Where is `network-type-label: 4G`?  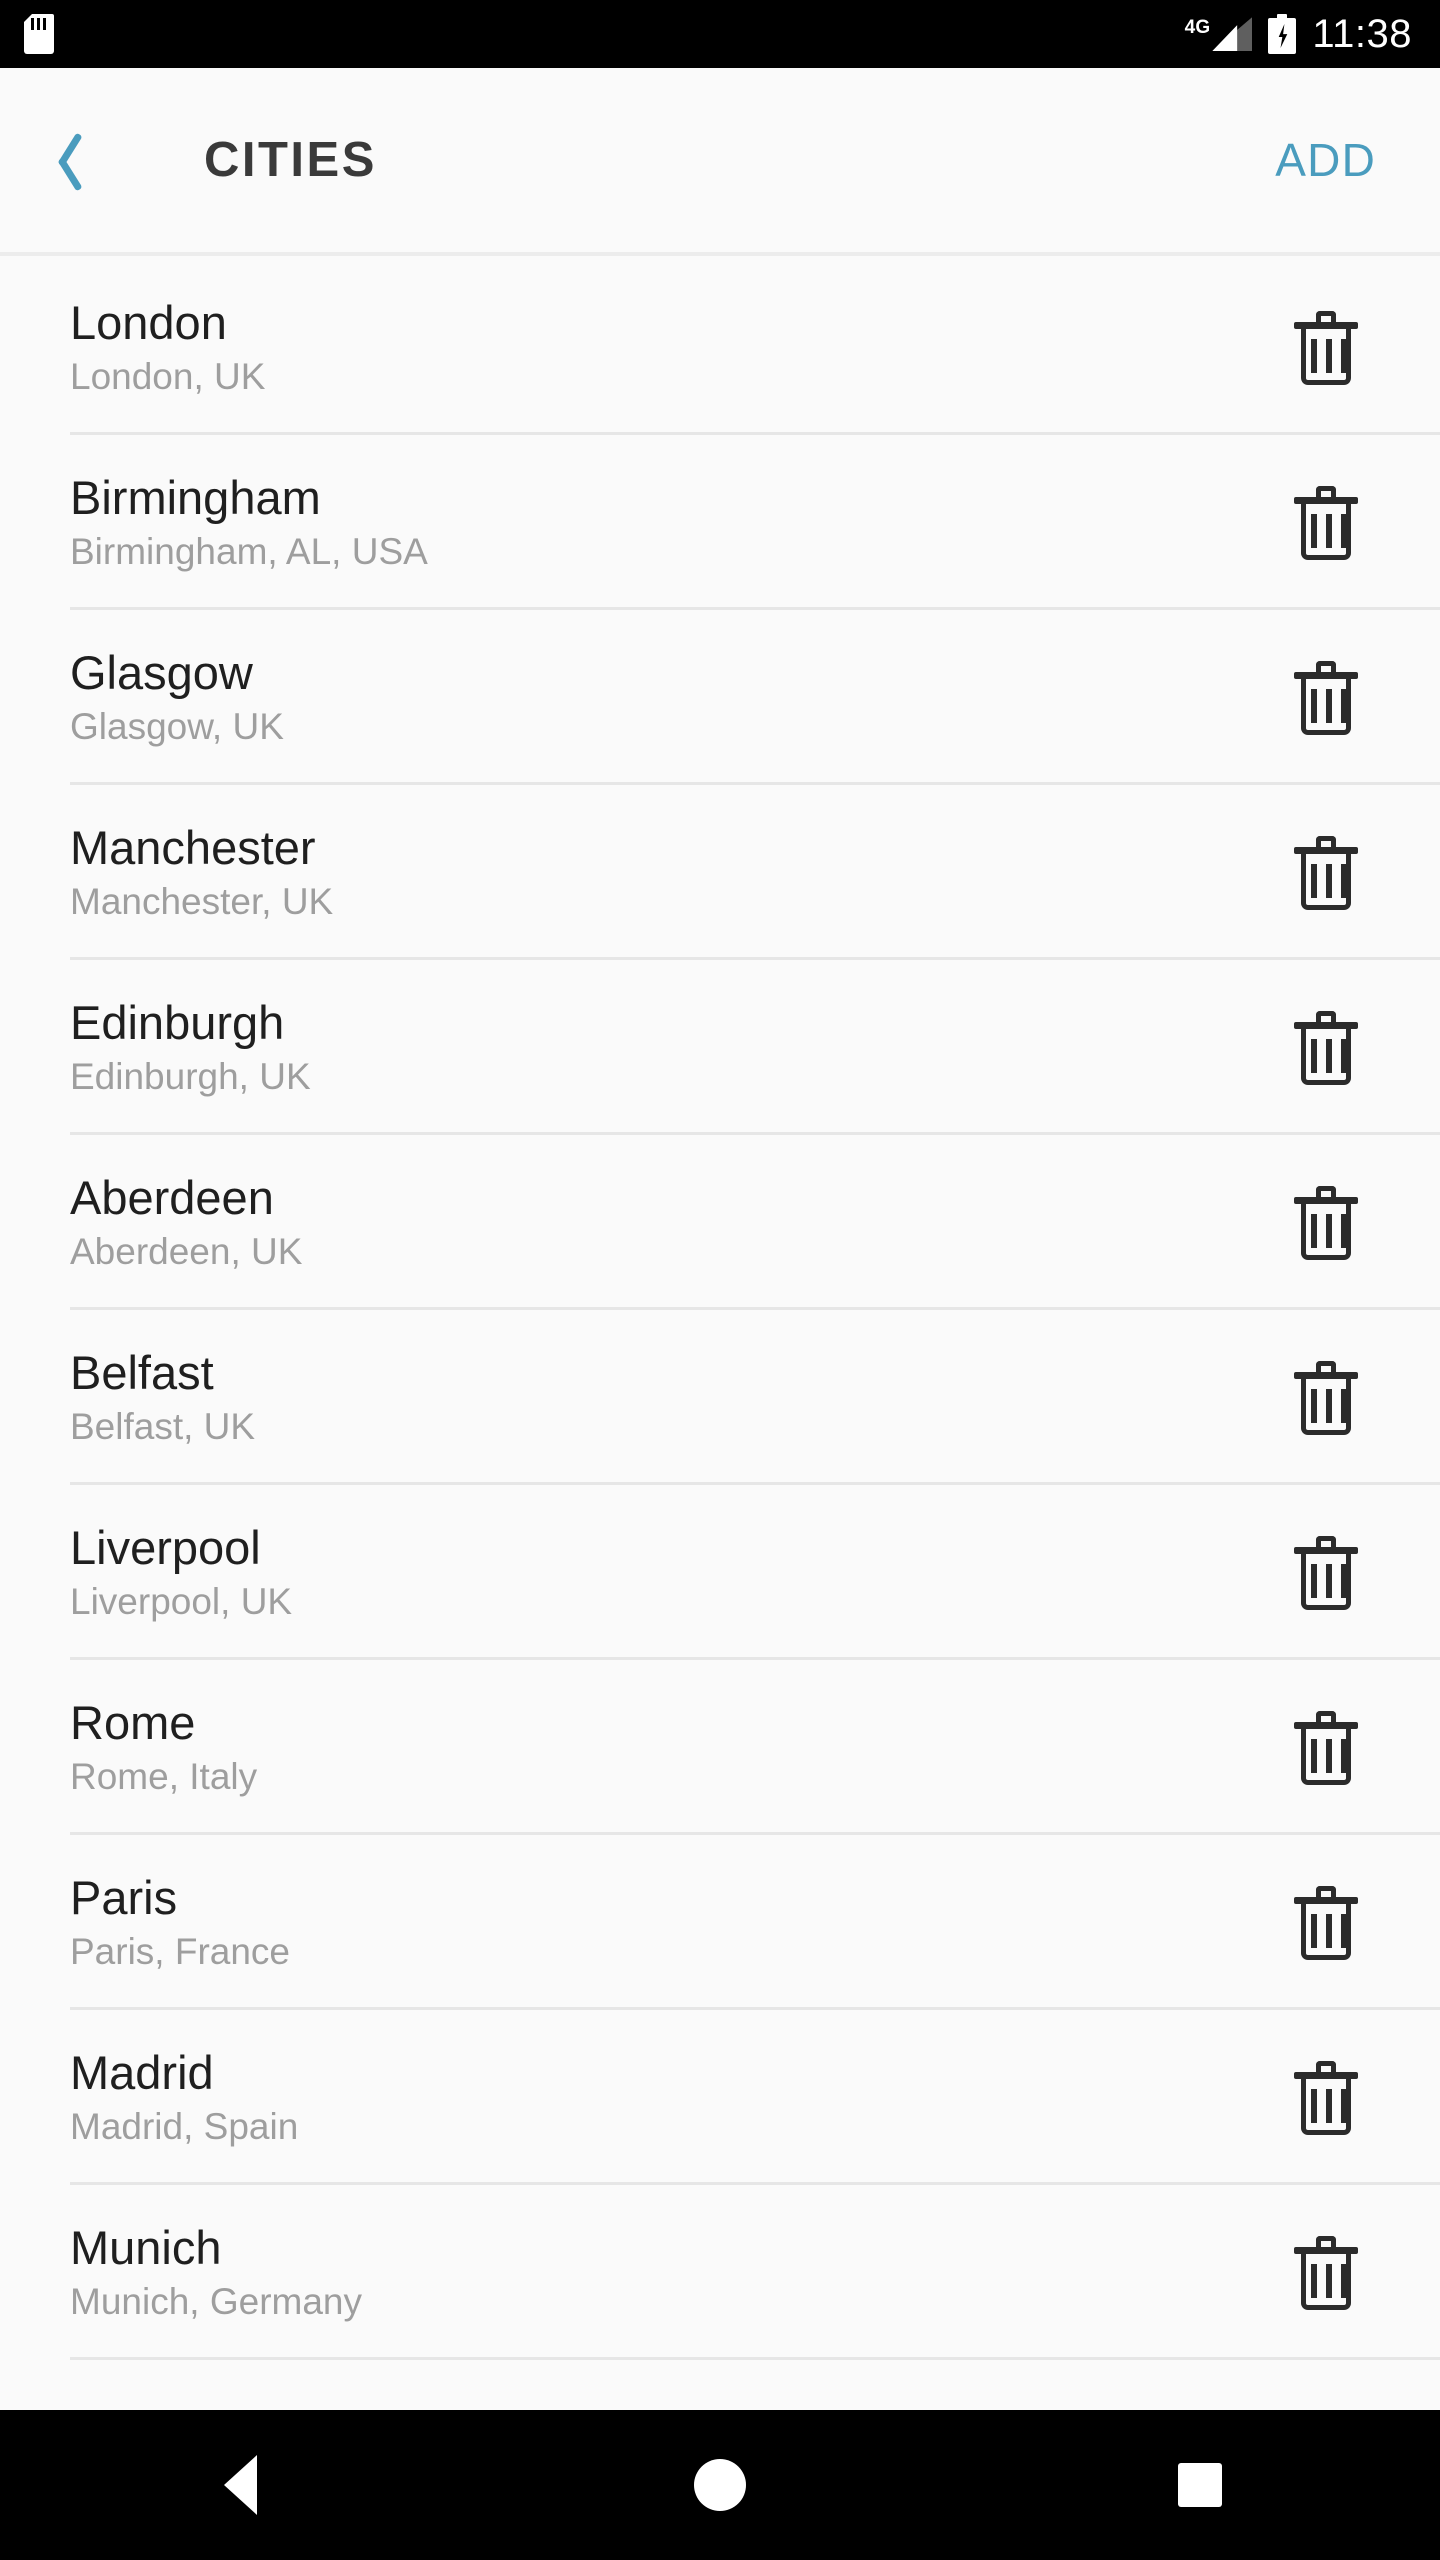 network-type-label: 4G is located at coordinates (1197, 27).